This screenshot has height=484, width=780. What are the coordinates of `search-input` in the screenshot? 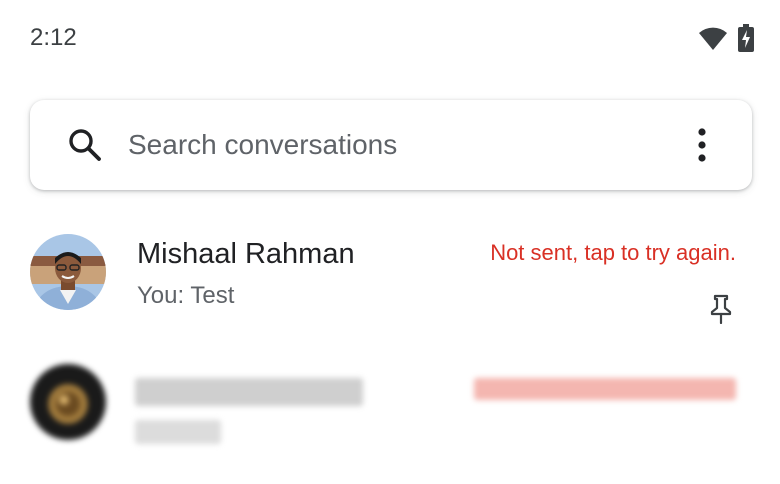 It's located at (388, 145).